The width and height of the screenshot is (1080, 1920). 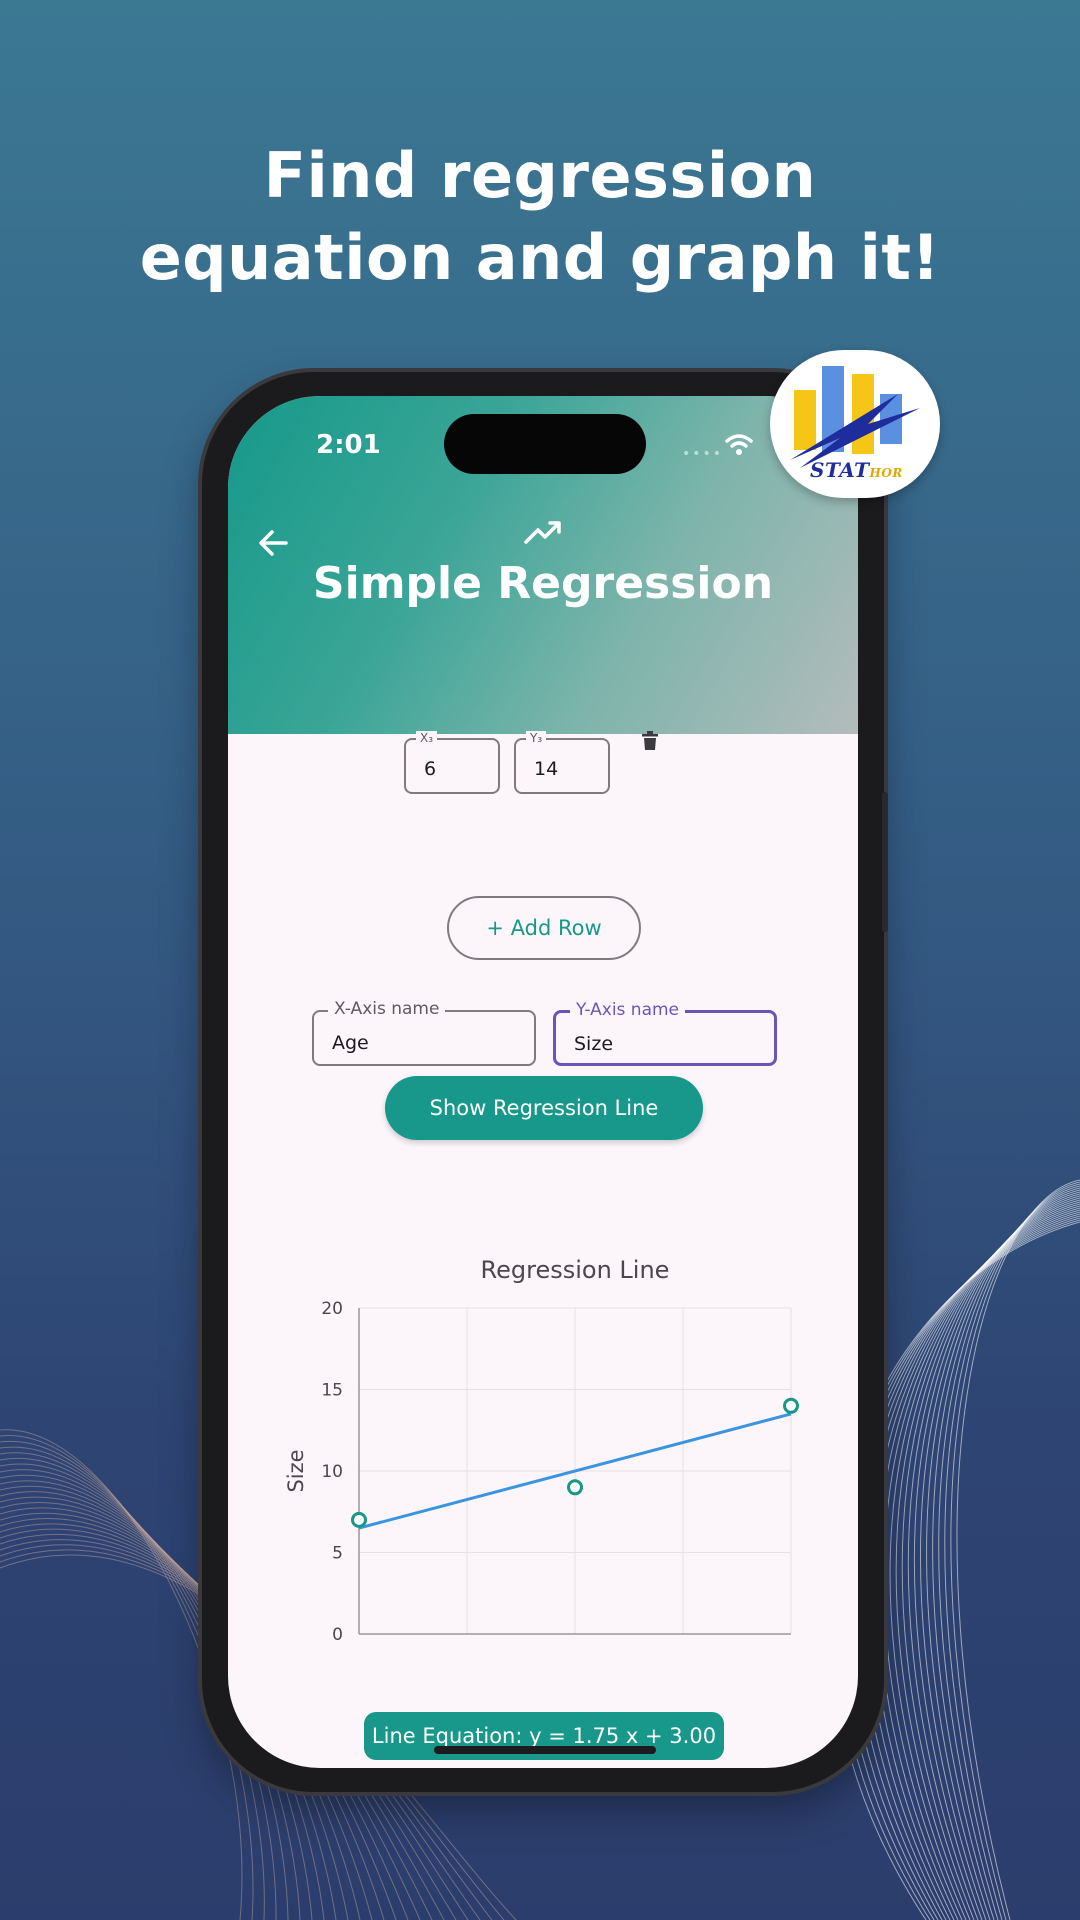 I want to click on signal-icon: ••••, so click(x=703, y=454).